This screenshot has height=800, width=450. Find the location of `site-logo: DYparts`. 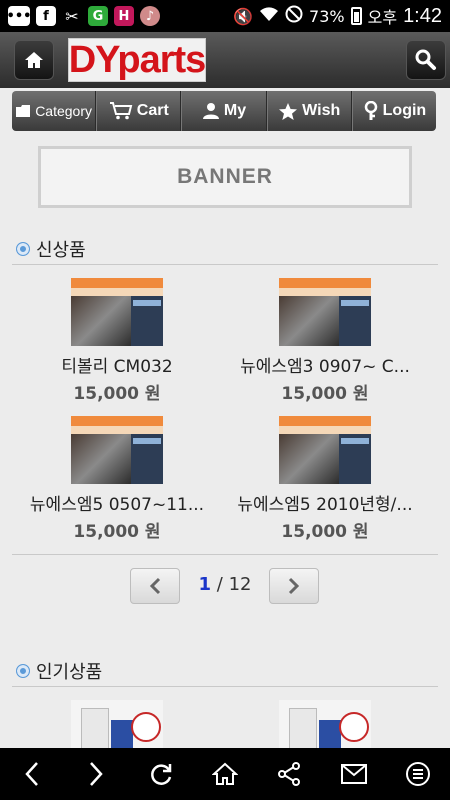

site-logo: DYparts is located at coordinates (137, 60).